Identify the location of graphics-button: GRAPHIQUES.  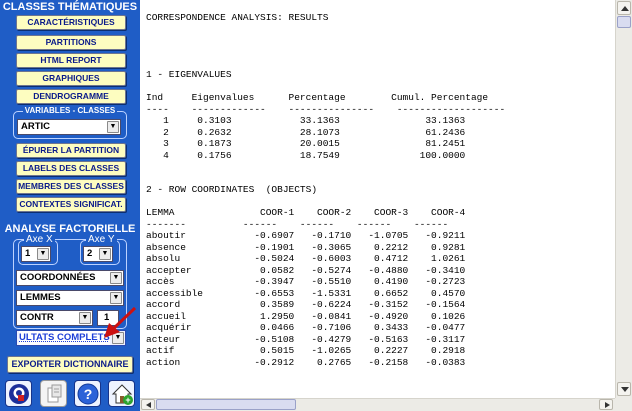
(71, 78).